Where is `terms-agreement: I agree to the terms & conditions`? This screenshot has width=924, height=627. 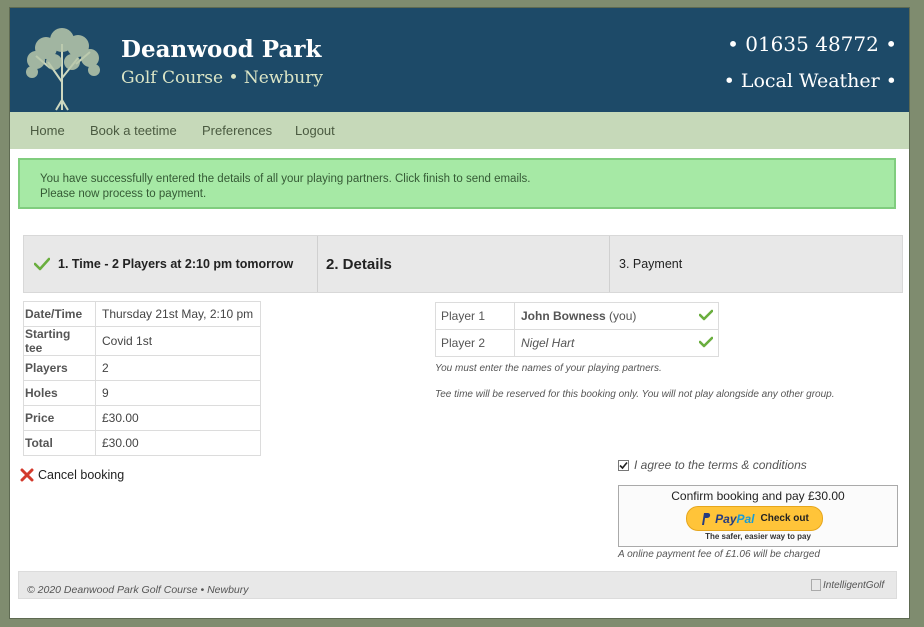
terms-agreement: I agree to the terms & conditions is located at coordinates (712, 465).